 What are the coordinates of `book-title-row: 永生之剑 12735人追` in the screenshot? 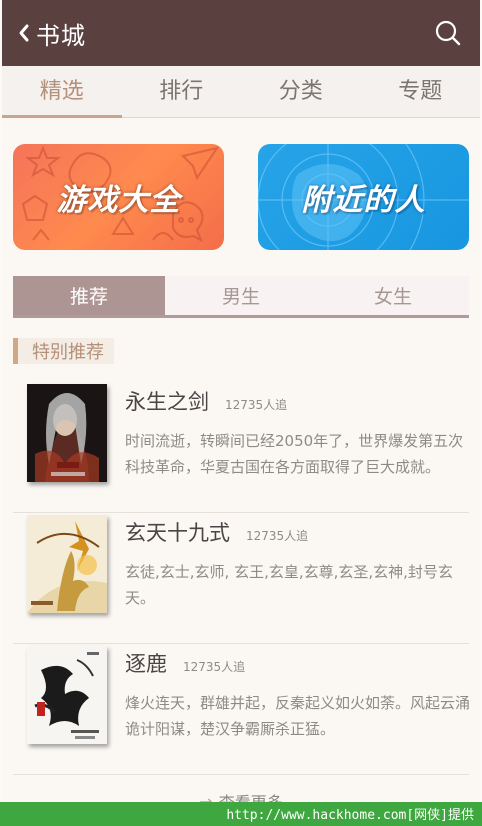 It's located at (297, 401).